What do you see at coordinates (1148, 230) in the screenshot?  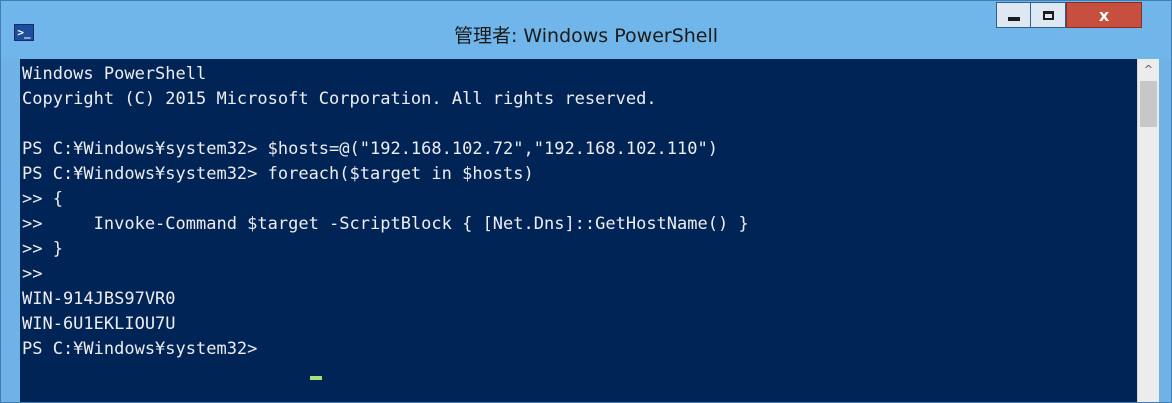 I see `vertical-scrollbar: ^` at bounding box center [1148, 230].